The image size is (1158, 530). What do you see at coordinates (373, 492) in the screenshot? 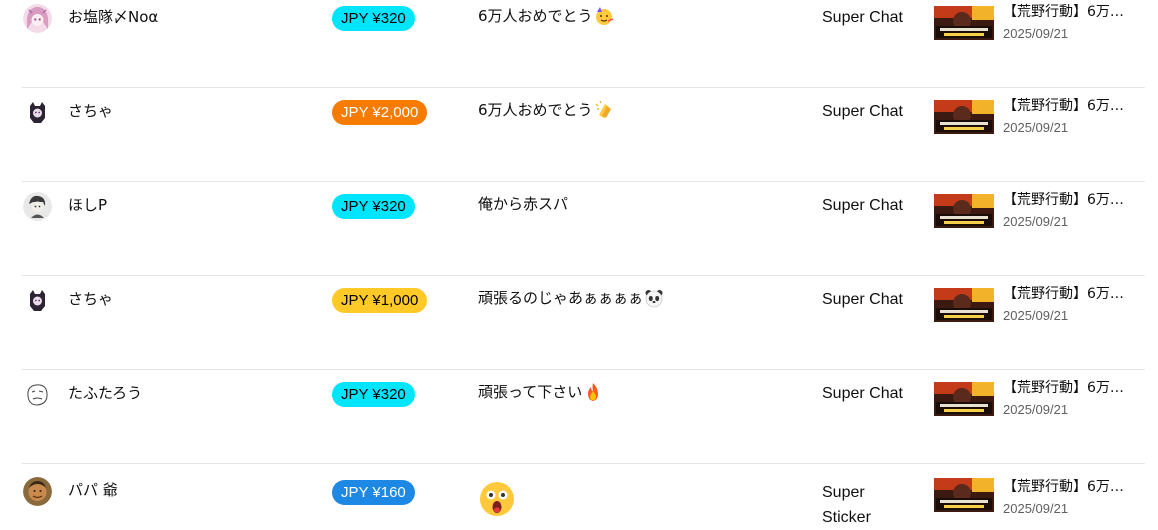
I see `amount-badge: JPY ¥160` at bounding box center [373, 492].